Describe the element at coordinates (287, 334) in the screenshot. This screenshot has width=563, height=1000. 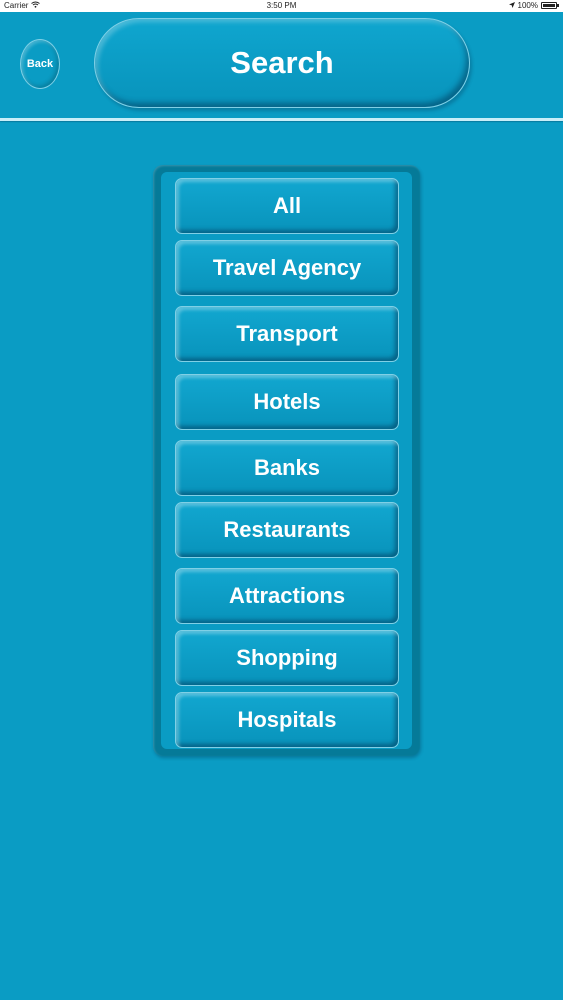
I see `category-button-transport: Transport` at that location.